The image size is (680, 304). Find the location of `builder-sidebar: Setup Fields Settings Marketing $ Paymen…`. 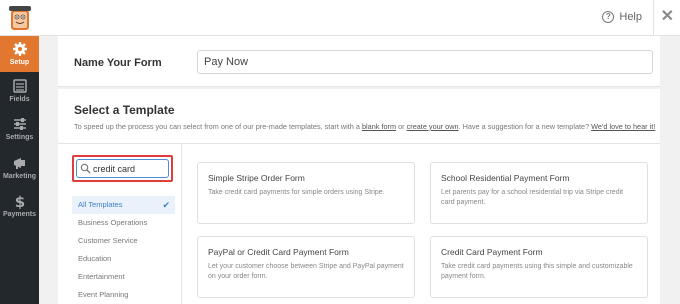

builder-sidebar: Setup Fields Settings Marketing $ Paymen… is located at coordinates (19, 170).